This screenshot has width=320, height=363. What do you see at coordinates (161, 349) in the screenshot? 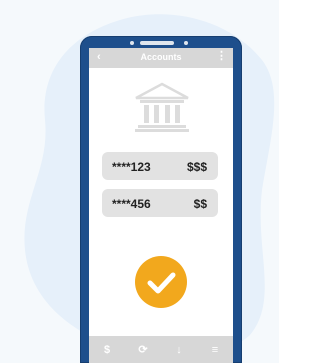
I see `bottom-nav: $ ⟳ ↓ ≡` at bounding box center [161, 349].